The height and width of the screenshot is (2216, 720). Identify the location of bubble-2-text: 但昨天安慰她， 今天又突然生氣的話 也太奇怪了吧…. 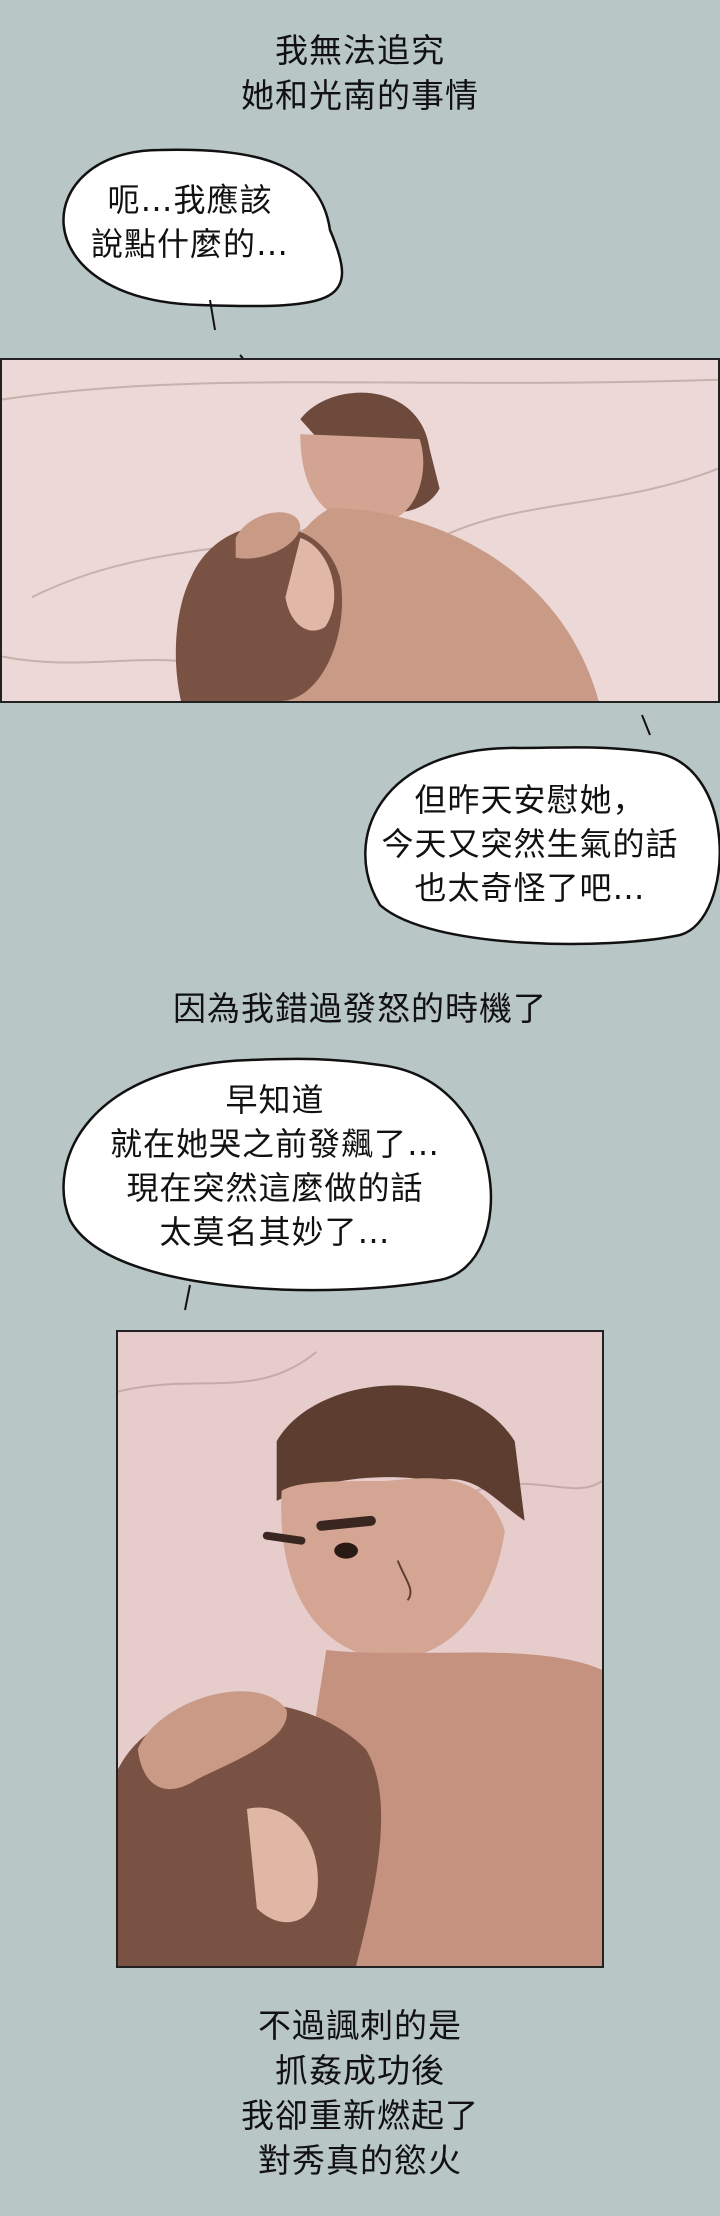
(530, 844).